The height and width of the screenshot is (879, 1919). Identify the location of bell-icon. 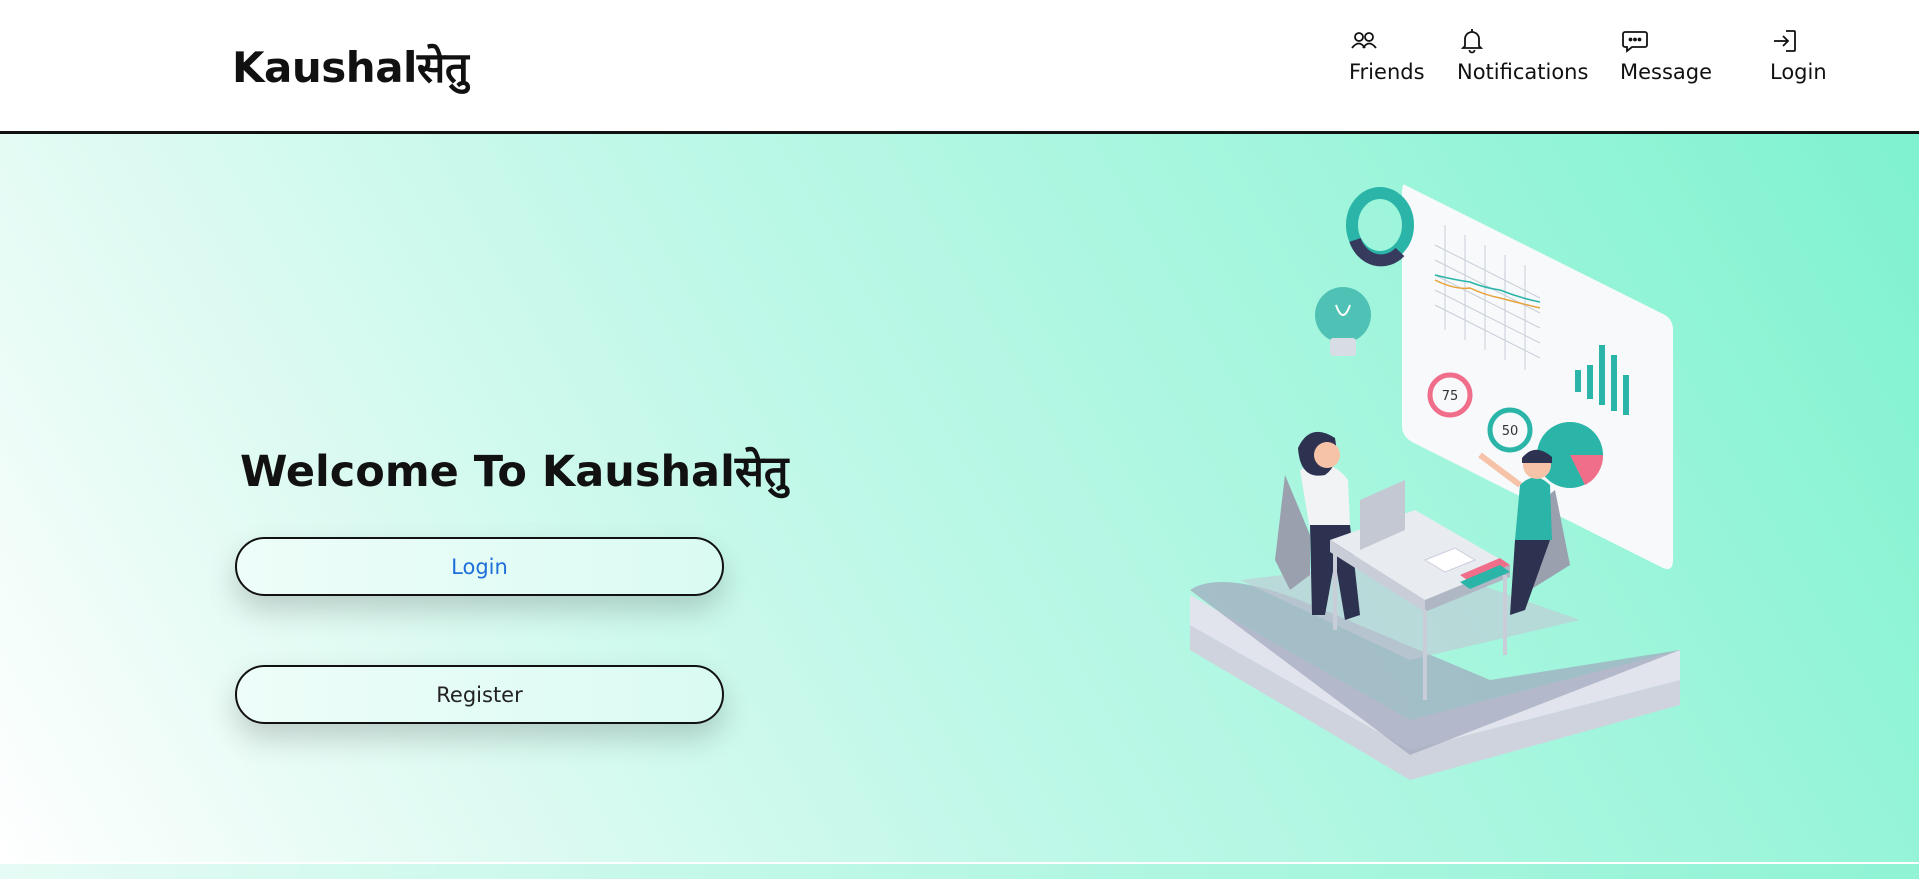
(1472, 41).